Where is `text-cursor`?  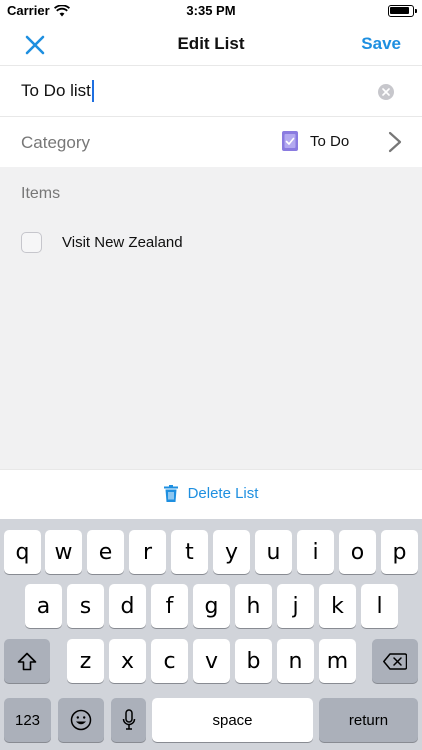
text-cursor is located at coordinates (92, 91).